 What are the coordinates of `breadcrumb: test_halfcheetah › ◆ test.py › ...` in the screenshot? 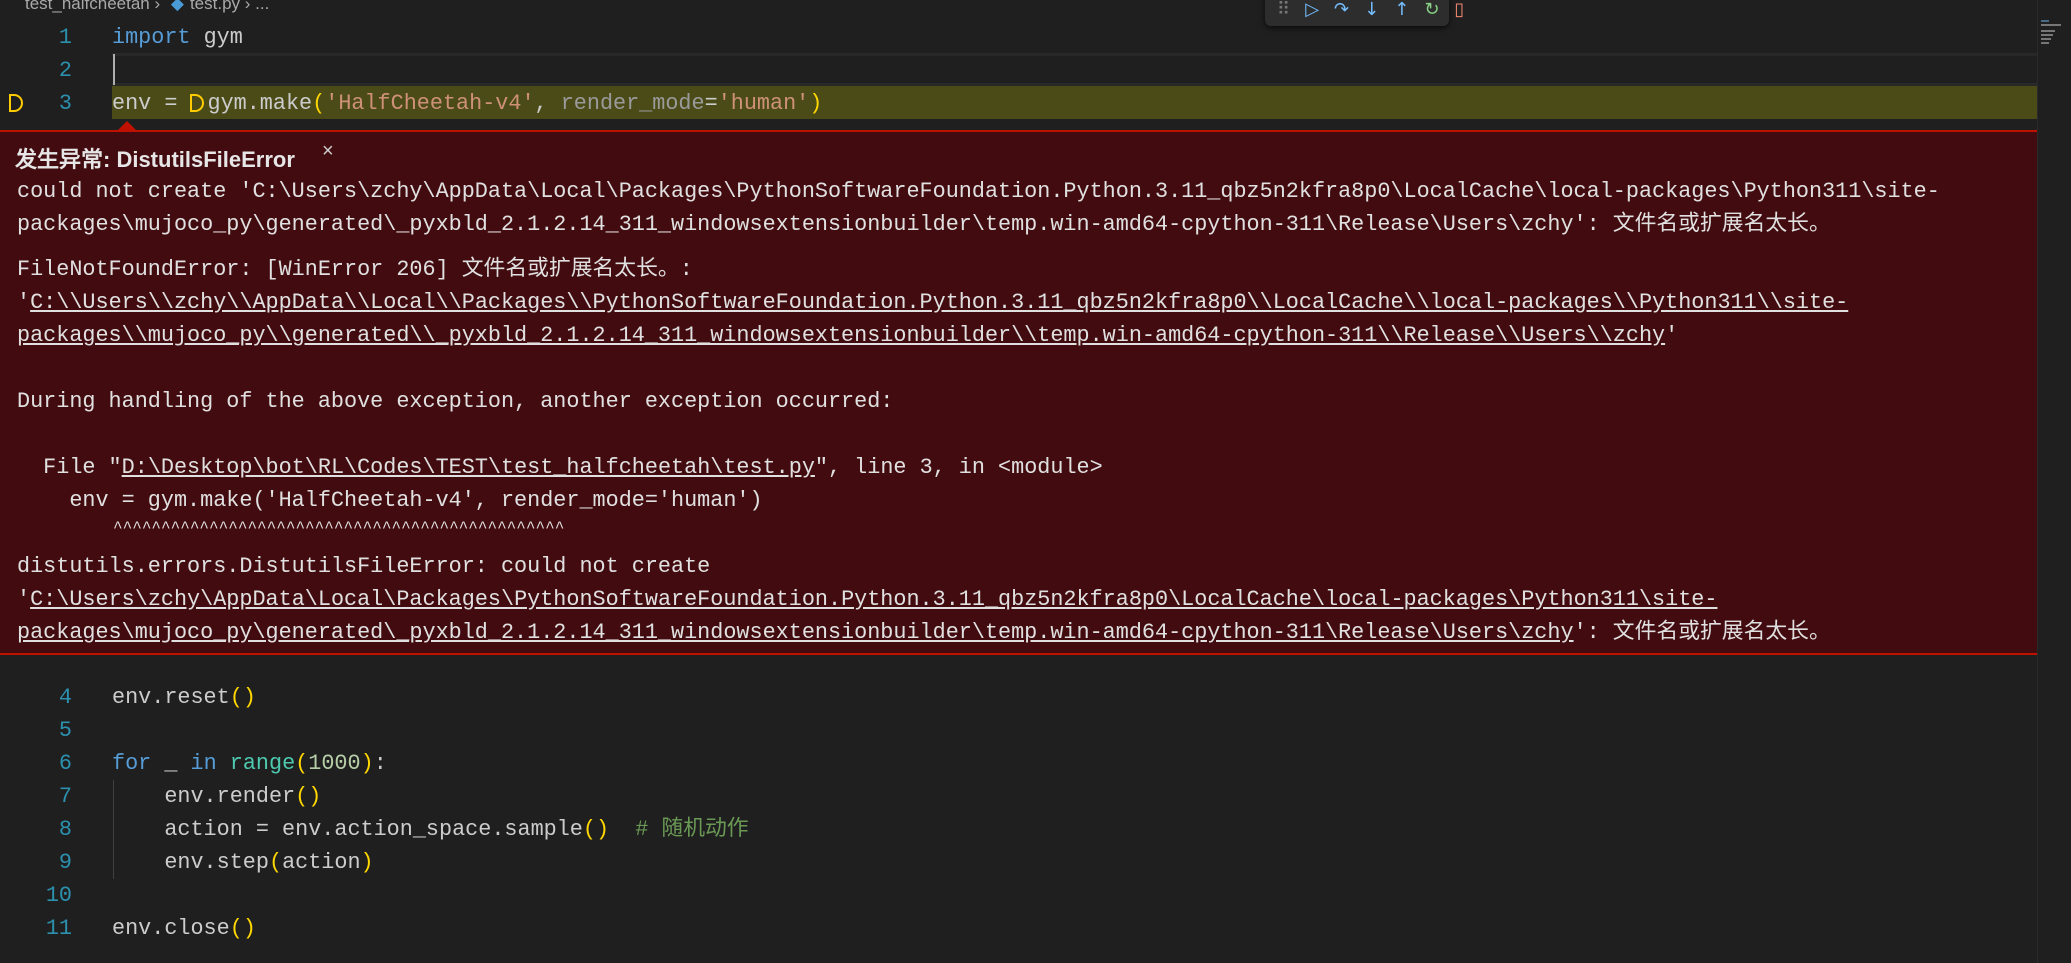 It's located at (147, 7).